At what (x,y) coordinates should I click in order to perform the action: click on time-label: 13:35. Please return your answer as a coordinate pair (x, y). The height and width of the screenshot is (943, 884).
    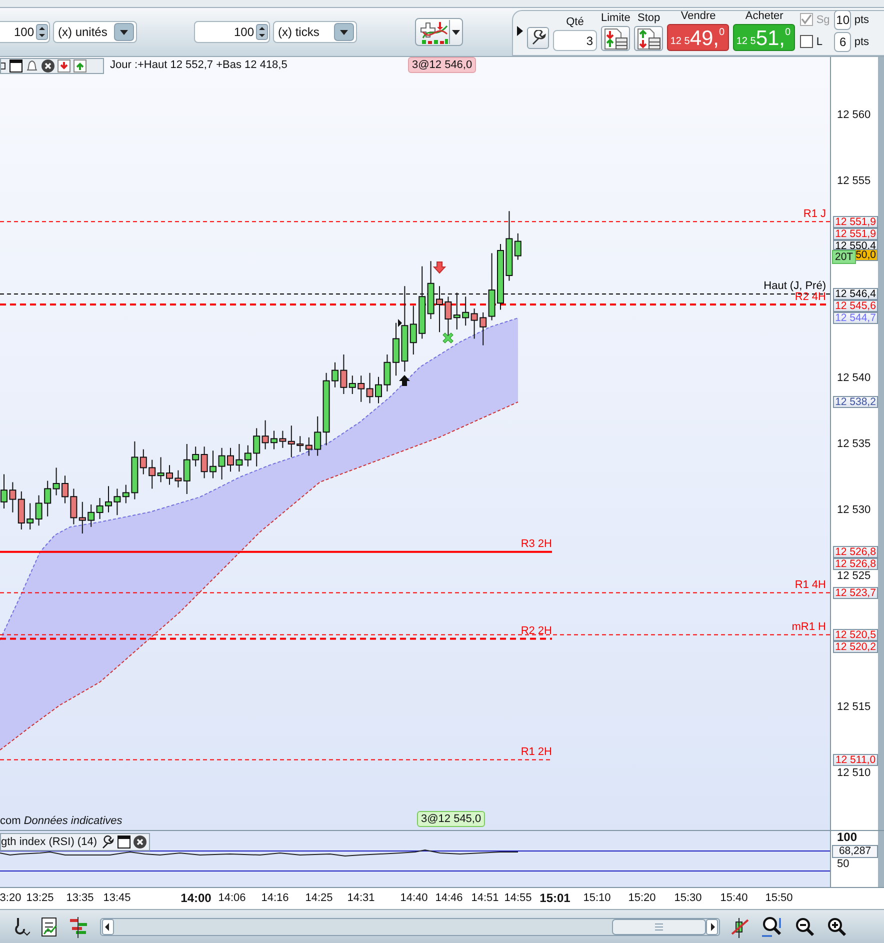
    Looking at the image, I should click on (80, 898).